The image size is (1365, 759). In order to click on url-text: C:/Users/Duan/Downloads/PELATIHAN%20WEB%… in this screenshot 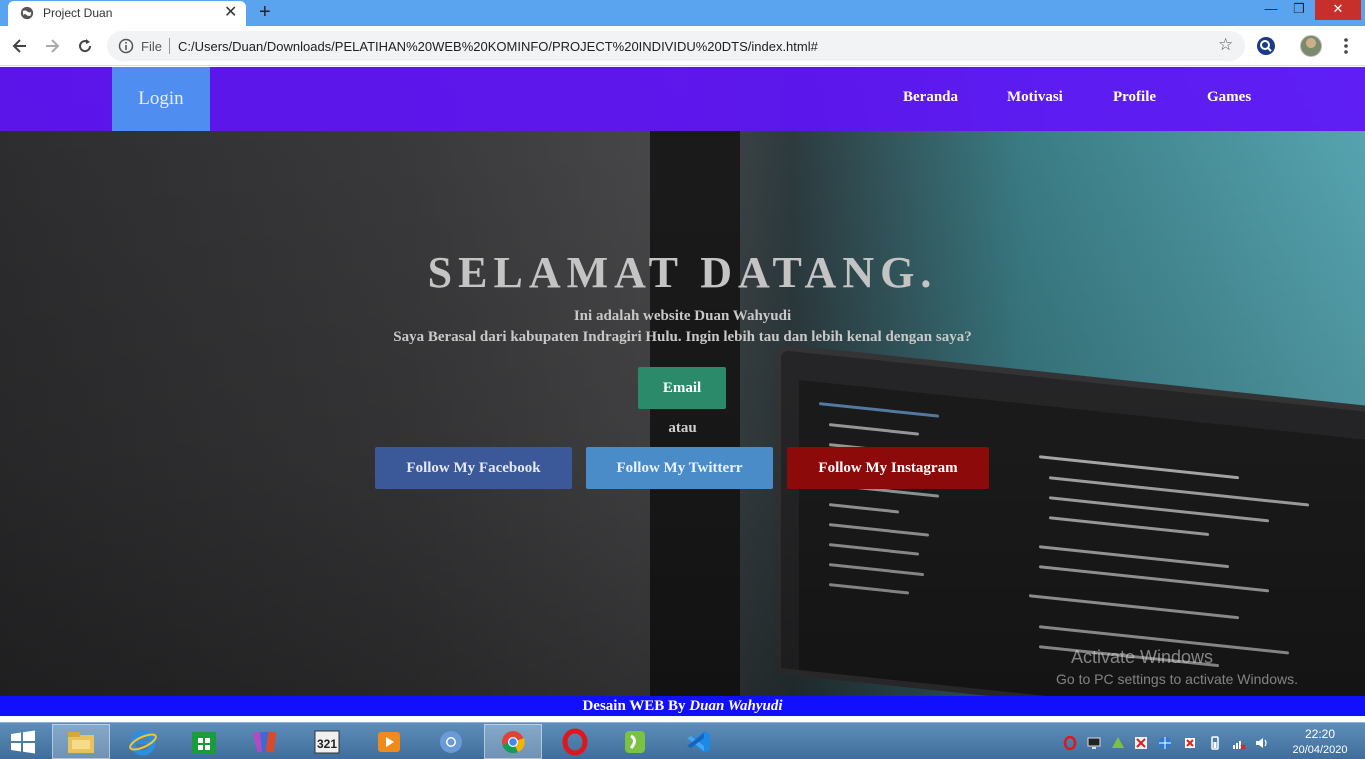, I will do `click(498, 46)`.